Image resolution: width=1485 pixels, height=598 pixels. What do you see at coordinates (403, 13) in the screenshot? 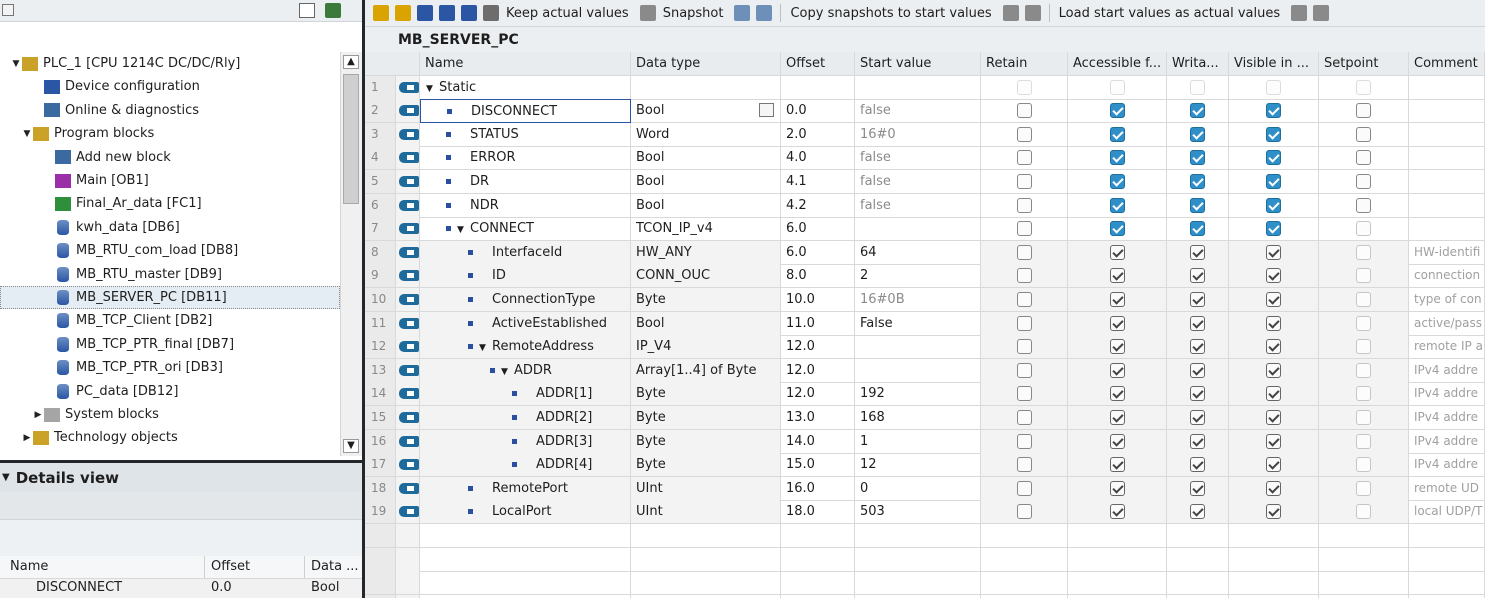
I see `add-row-icon` at bounding box center [403, 13].